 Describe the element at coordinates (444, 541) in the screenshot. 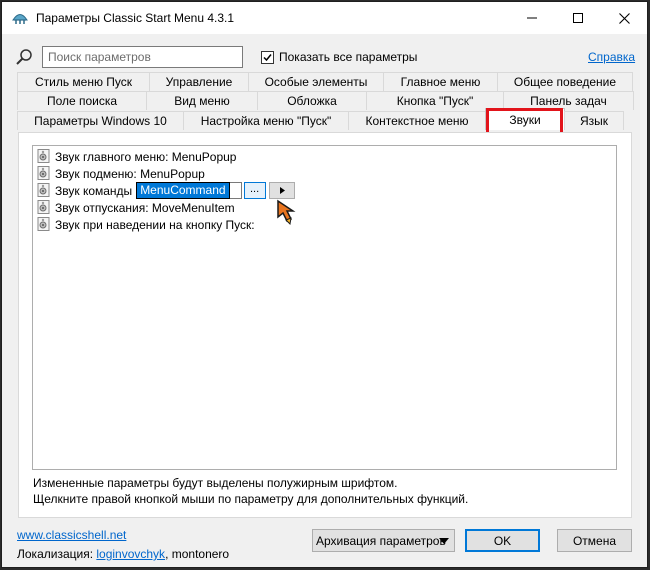

I see `dropdown-arrow-icon` at that location.